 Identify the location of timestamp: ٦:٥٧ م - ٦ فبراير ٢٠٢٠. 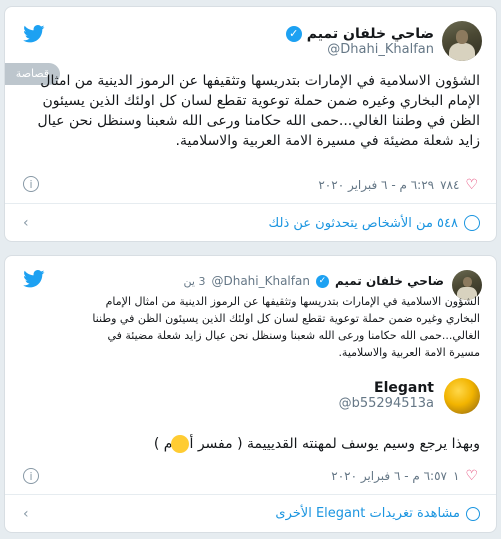
(389, 476).